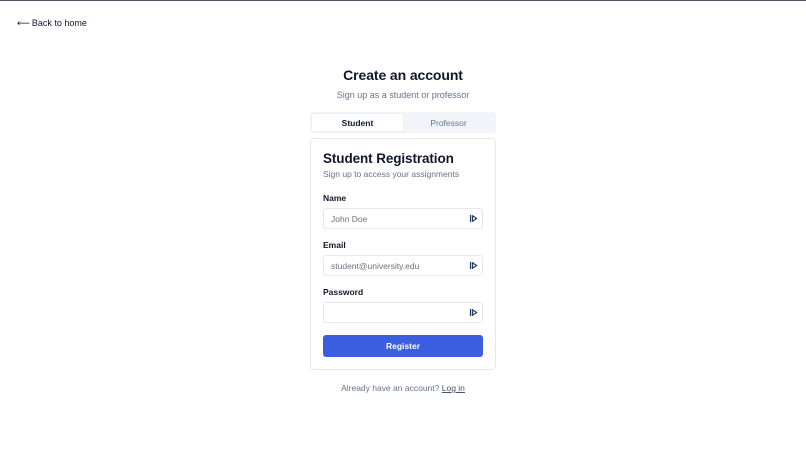  I want to click on card-description: Sign up to access your assignments, so click(391, 174).